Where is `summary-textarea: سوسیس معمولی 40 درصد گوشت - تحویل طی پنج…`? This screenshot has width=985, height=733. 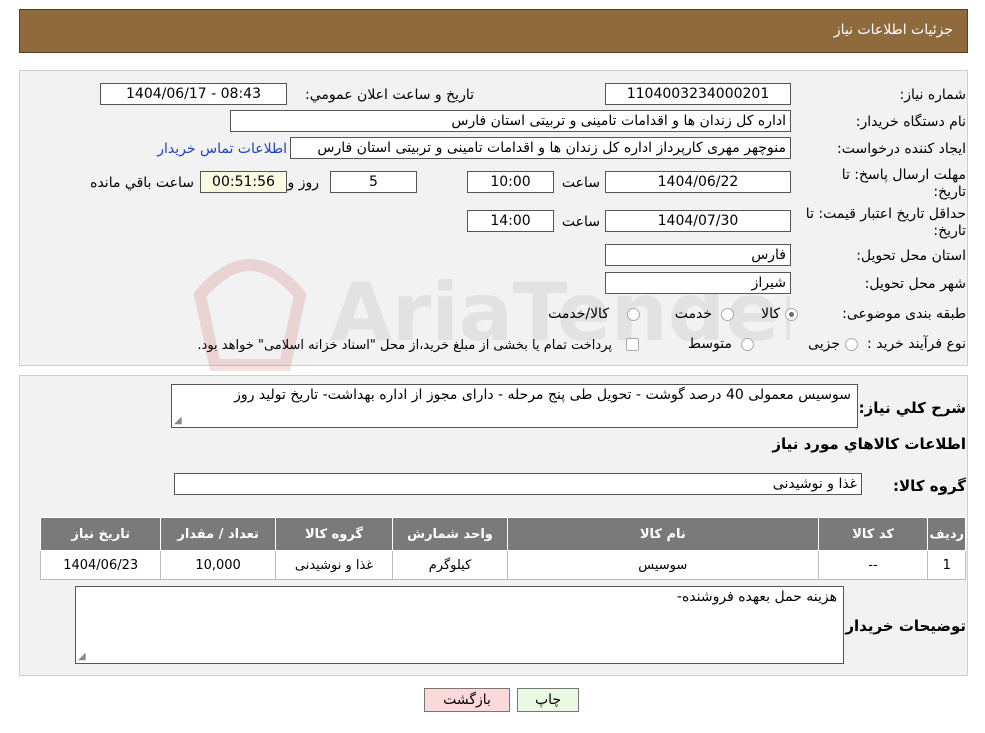
summary-textarea: سوسیس معمولی 40 درصد گوشت - تحویل طی پنج… is located at coordinates (514, 406).